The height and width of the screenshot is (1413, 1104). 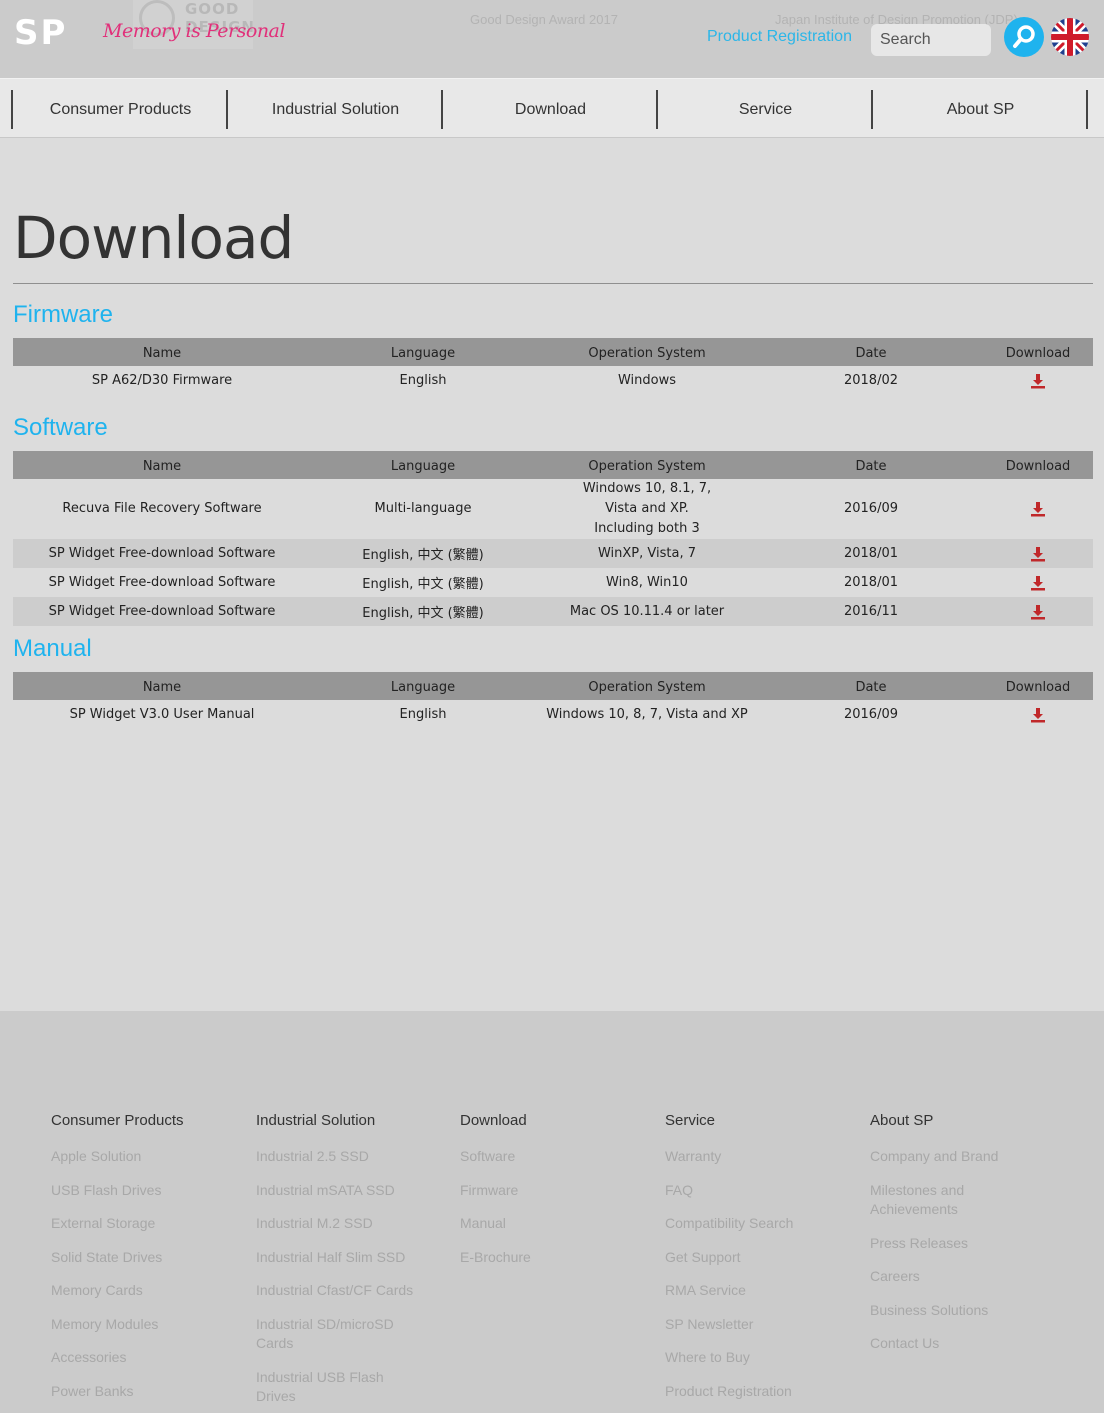 What do you see at coordinates (162, 508) in the screenshot?
I see `row-name: Recuva File Recovery Software` at bounding box center [162, 508].